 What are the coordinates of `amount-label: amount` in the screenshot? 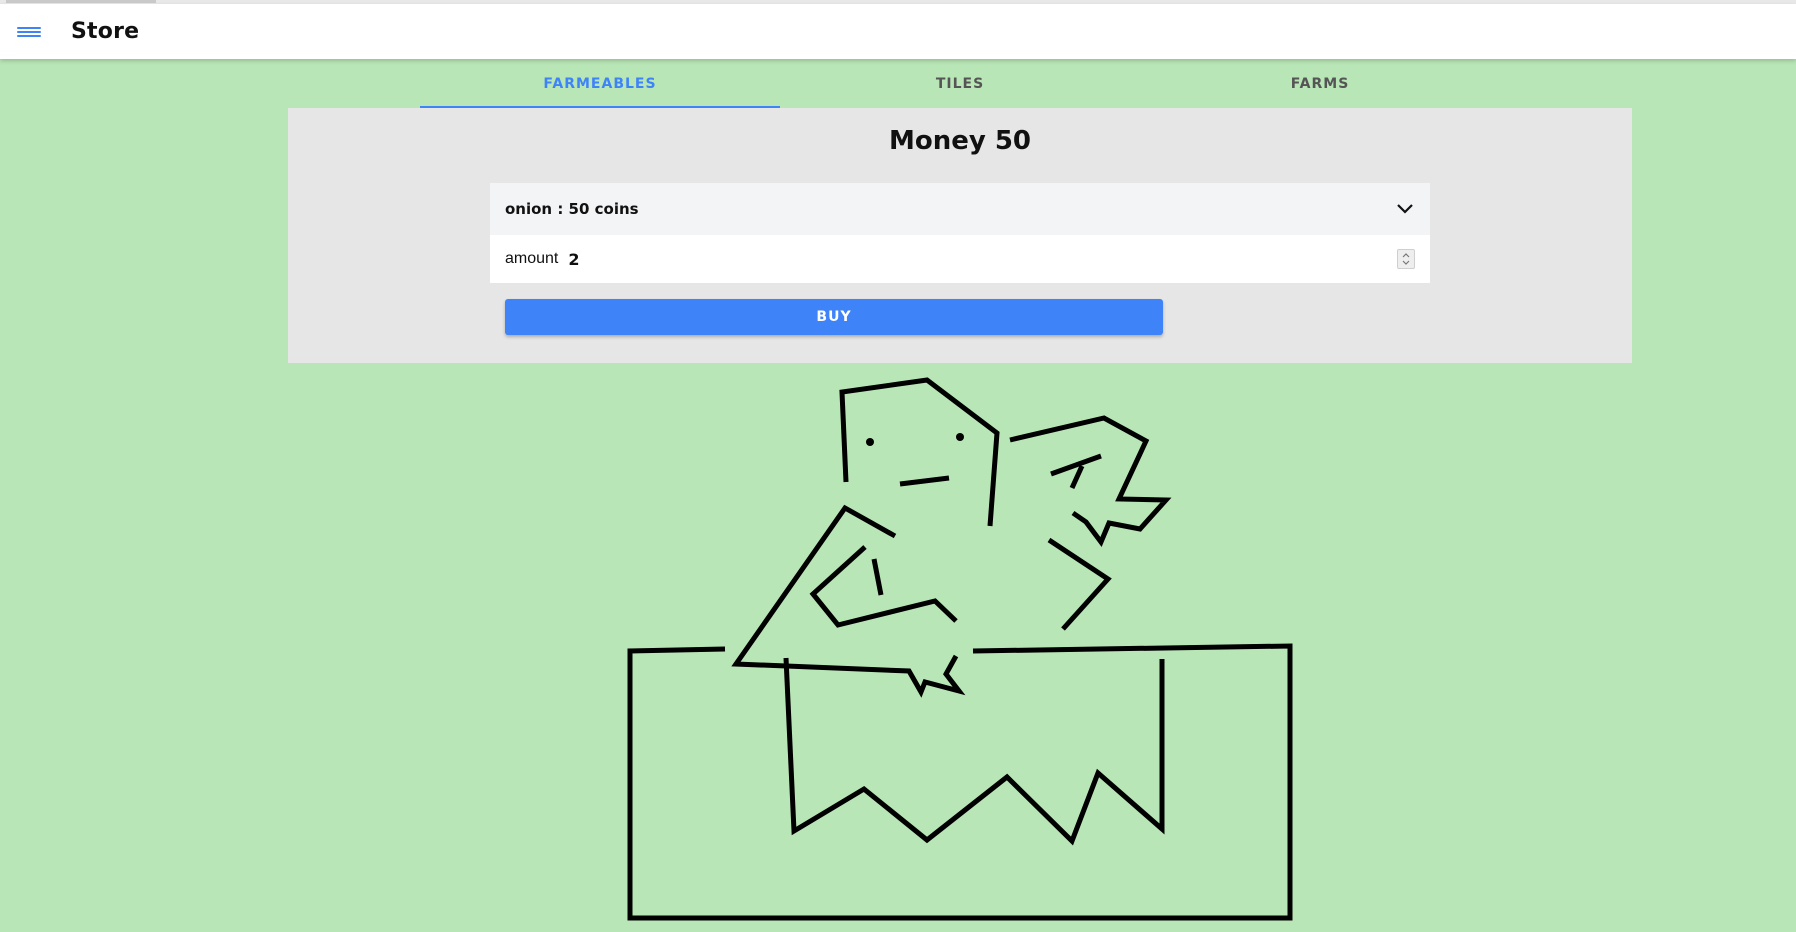 It's located at (532, 258).